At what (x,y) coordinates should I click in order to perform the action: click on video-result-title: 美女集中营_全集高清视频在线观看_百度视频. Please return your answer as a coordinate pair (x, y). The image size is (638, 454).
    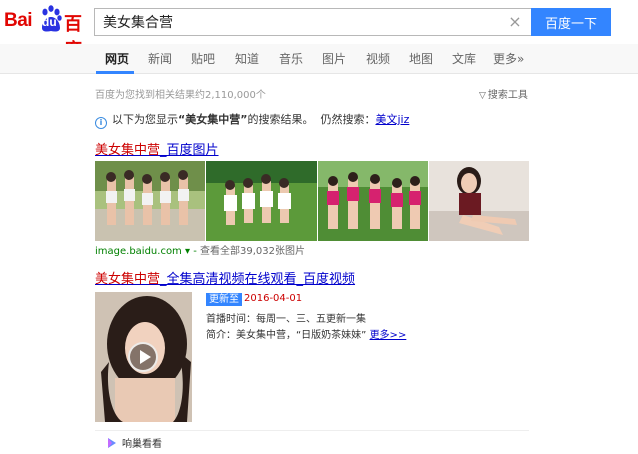
    Looking at the image, I should click on (225, 277).